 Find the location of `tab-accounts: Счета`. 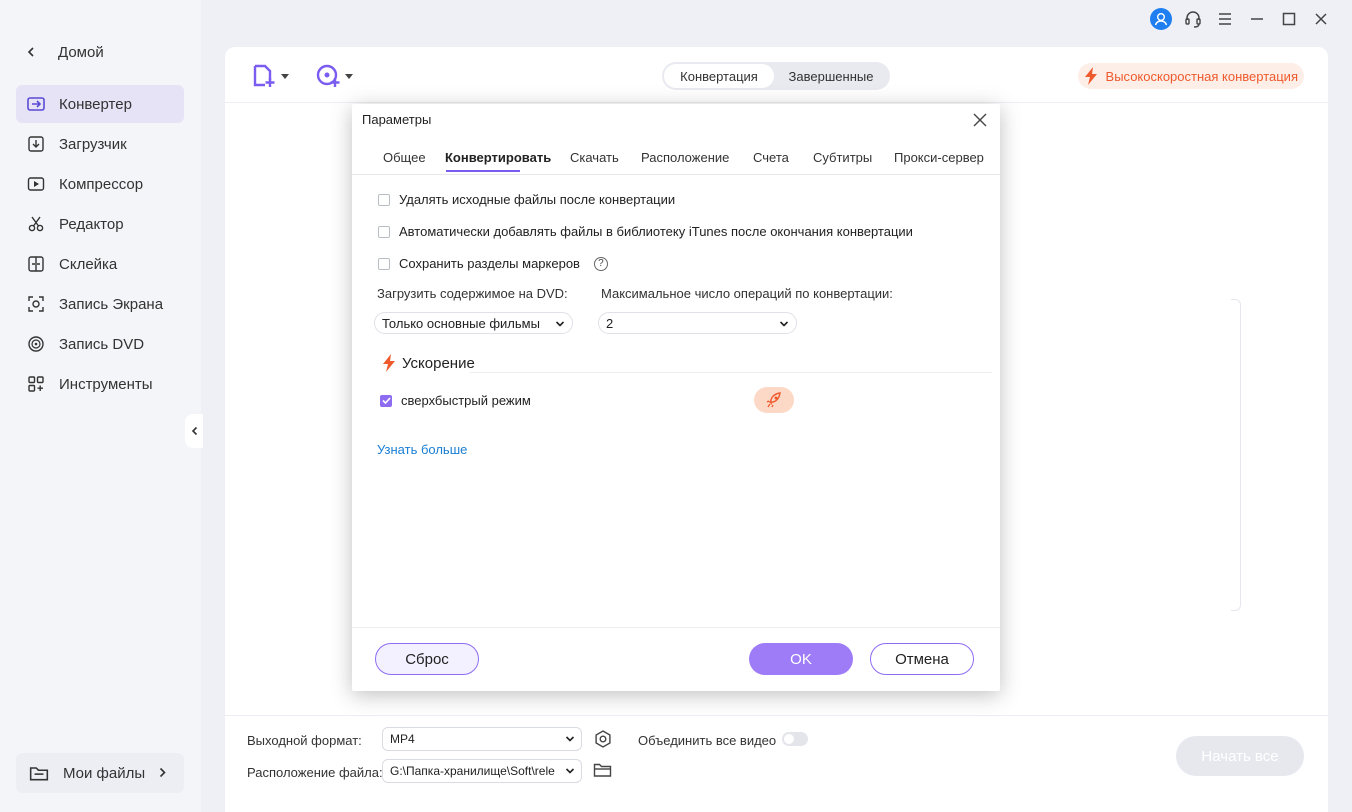

tab-accounts: Счета is located at coordinates (771, 157).